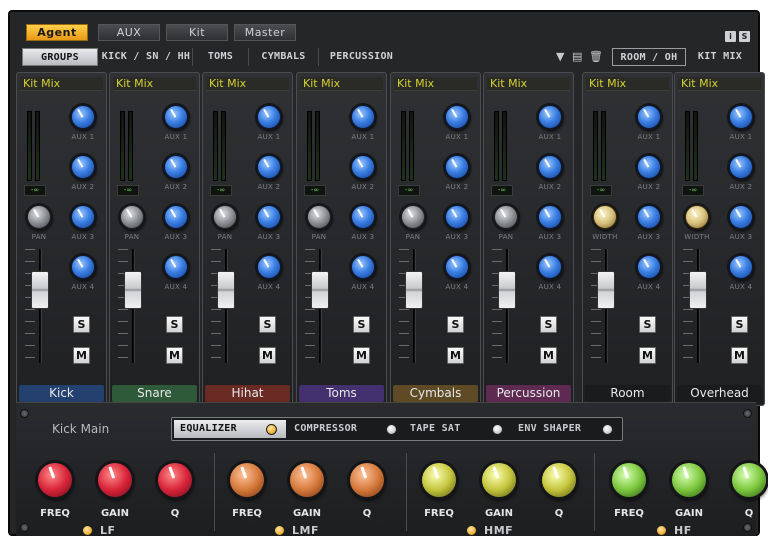  I want to click on tab-compressor: COMPRESSOR, so click(345, 429).